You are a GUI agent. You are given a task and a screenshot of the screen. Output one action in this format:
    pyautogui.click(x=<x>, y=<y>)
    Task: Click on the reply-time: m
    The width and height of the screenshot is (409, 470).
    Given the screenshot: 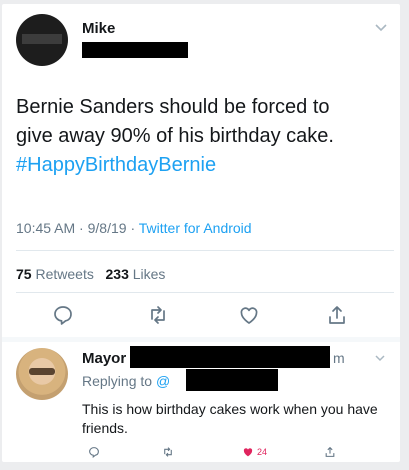 What is the action you would take?
    pyautogui.click(x=339, y=358)
    